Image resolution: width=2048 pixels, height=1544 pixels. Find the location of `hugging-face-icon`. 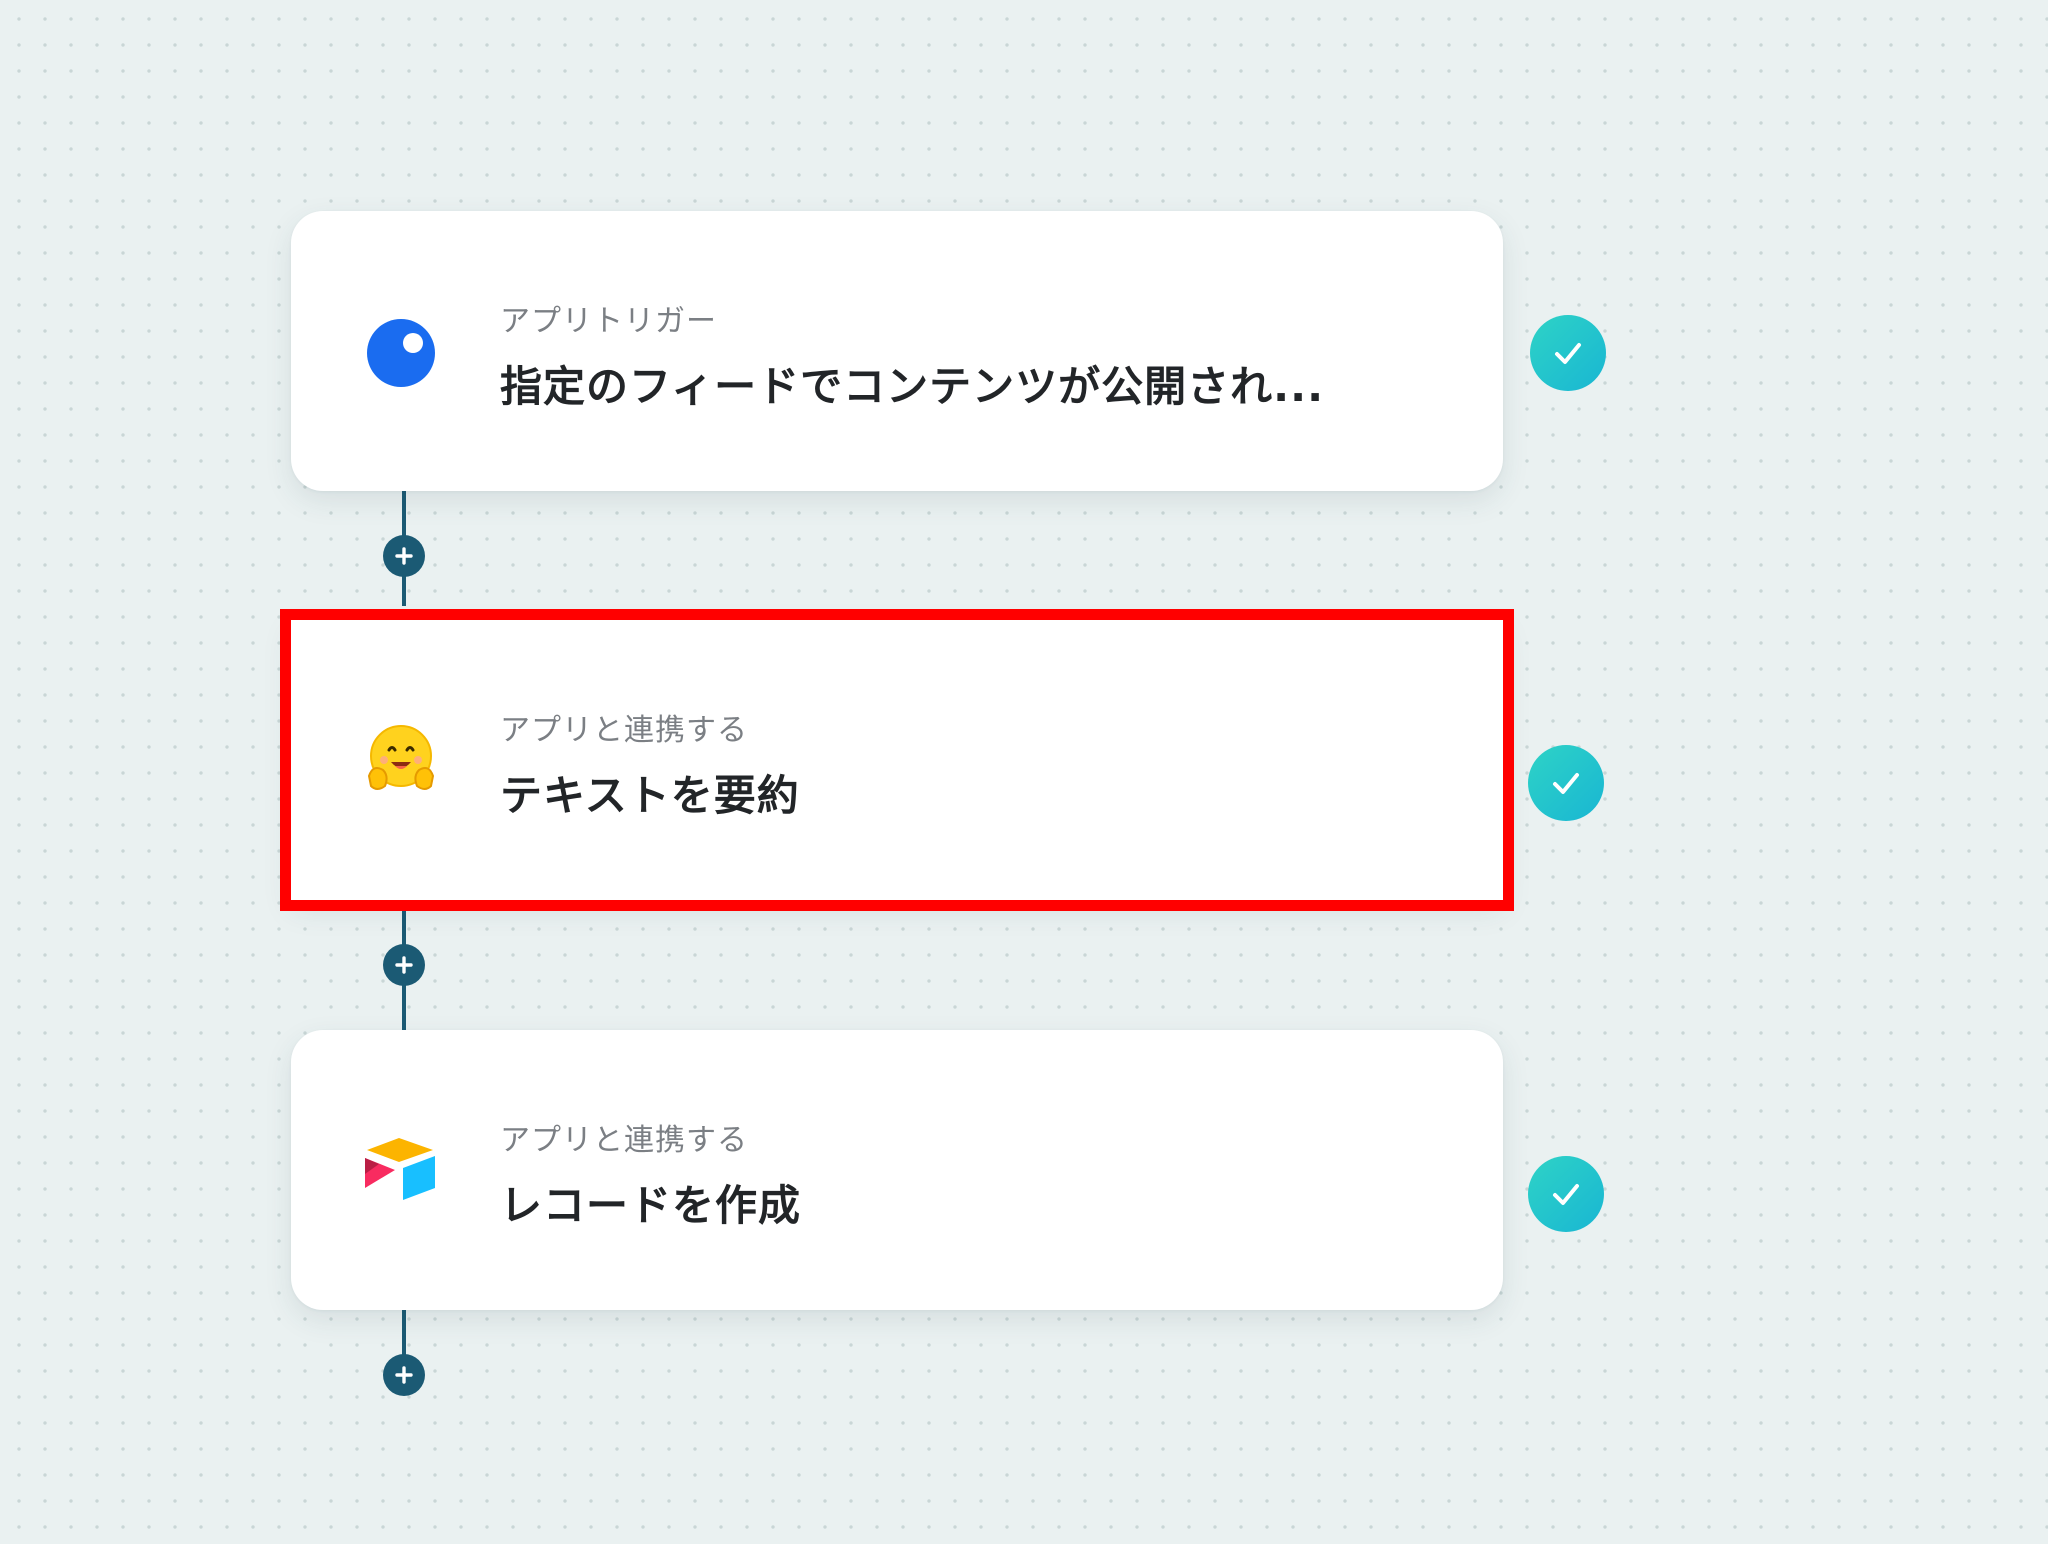

hugging-face-icon is located at coordinates (401, 760).